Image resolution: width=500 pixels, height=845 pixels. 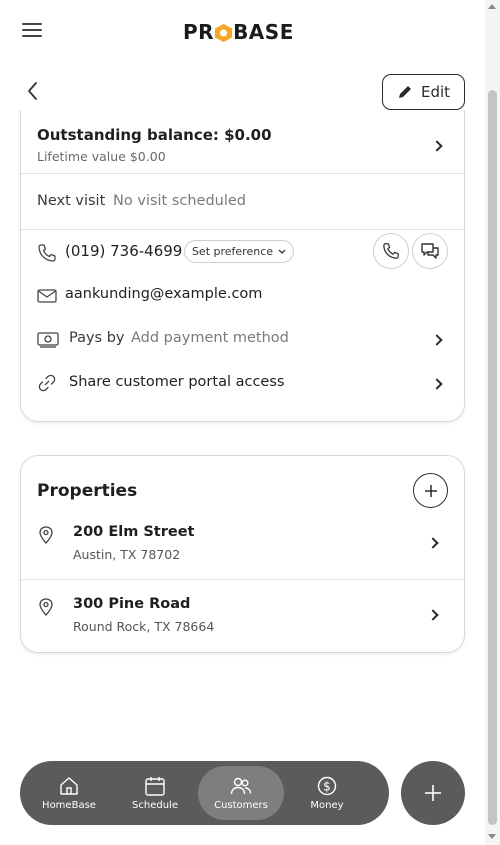 What do you see at coordinates (199, 32) in the screenshot?
I see `logo-text-pre: PR` at bounding box center [199, 32].